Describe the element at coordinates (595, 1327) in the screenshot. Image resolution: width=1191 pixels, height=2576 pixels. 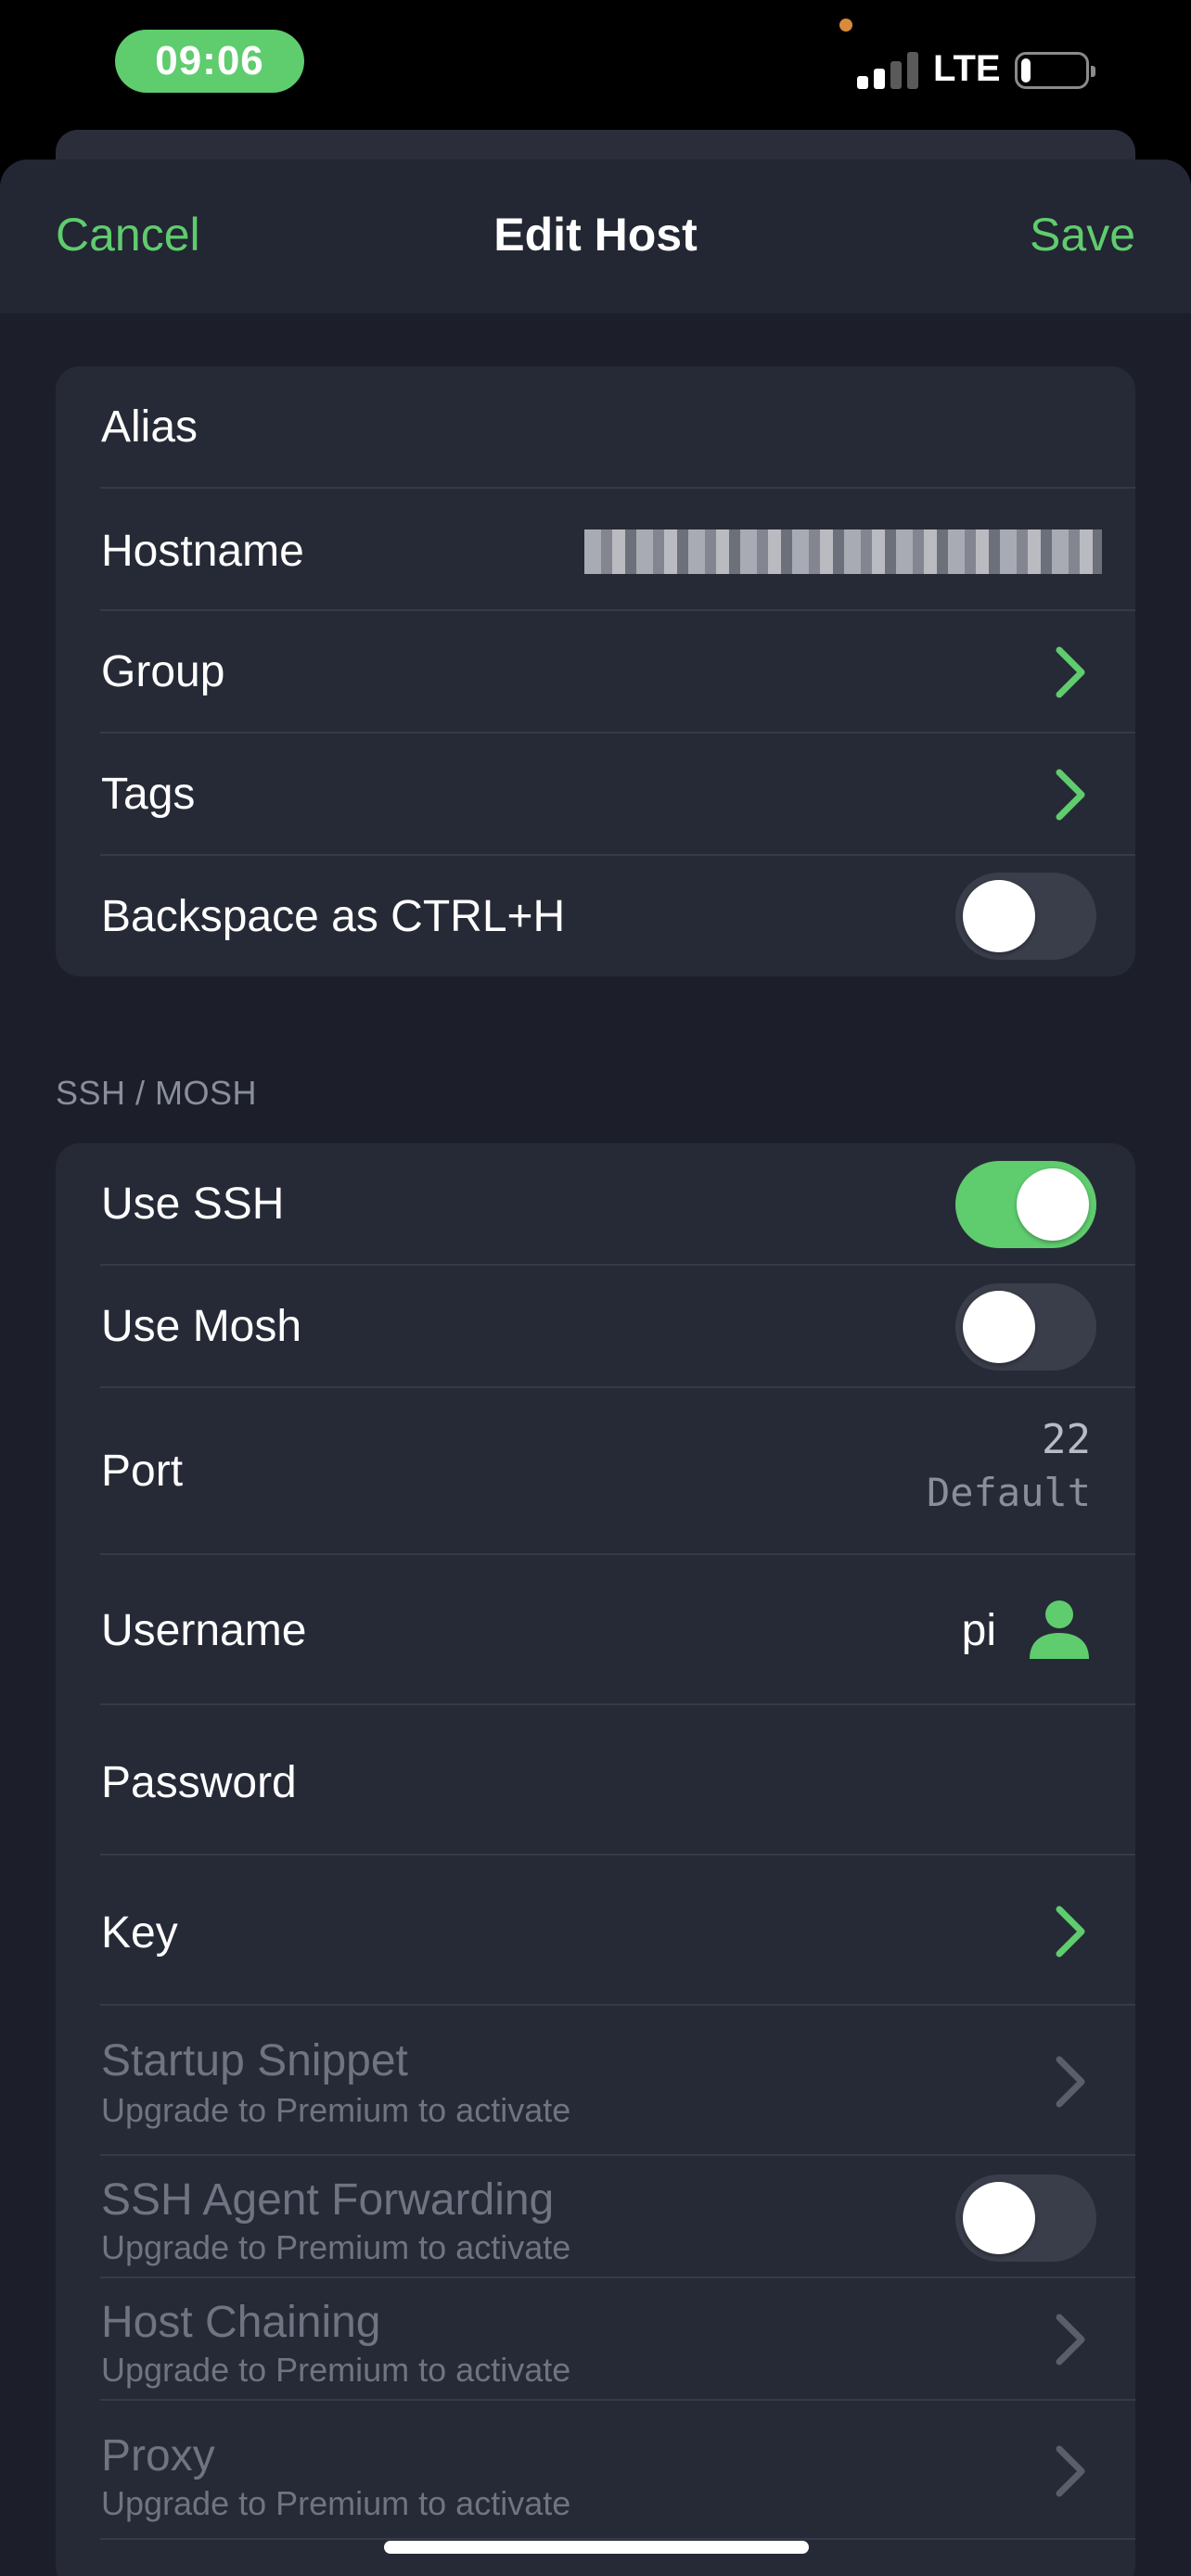
I see `use-mosh-row: Use Mosh` at that location.